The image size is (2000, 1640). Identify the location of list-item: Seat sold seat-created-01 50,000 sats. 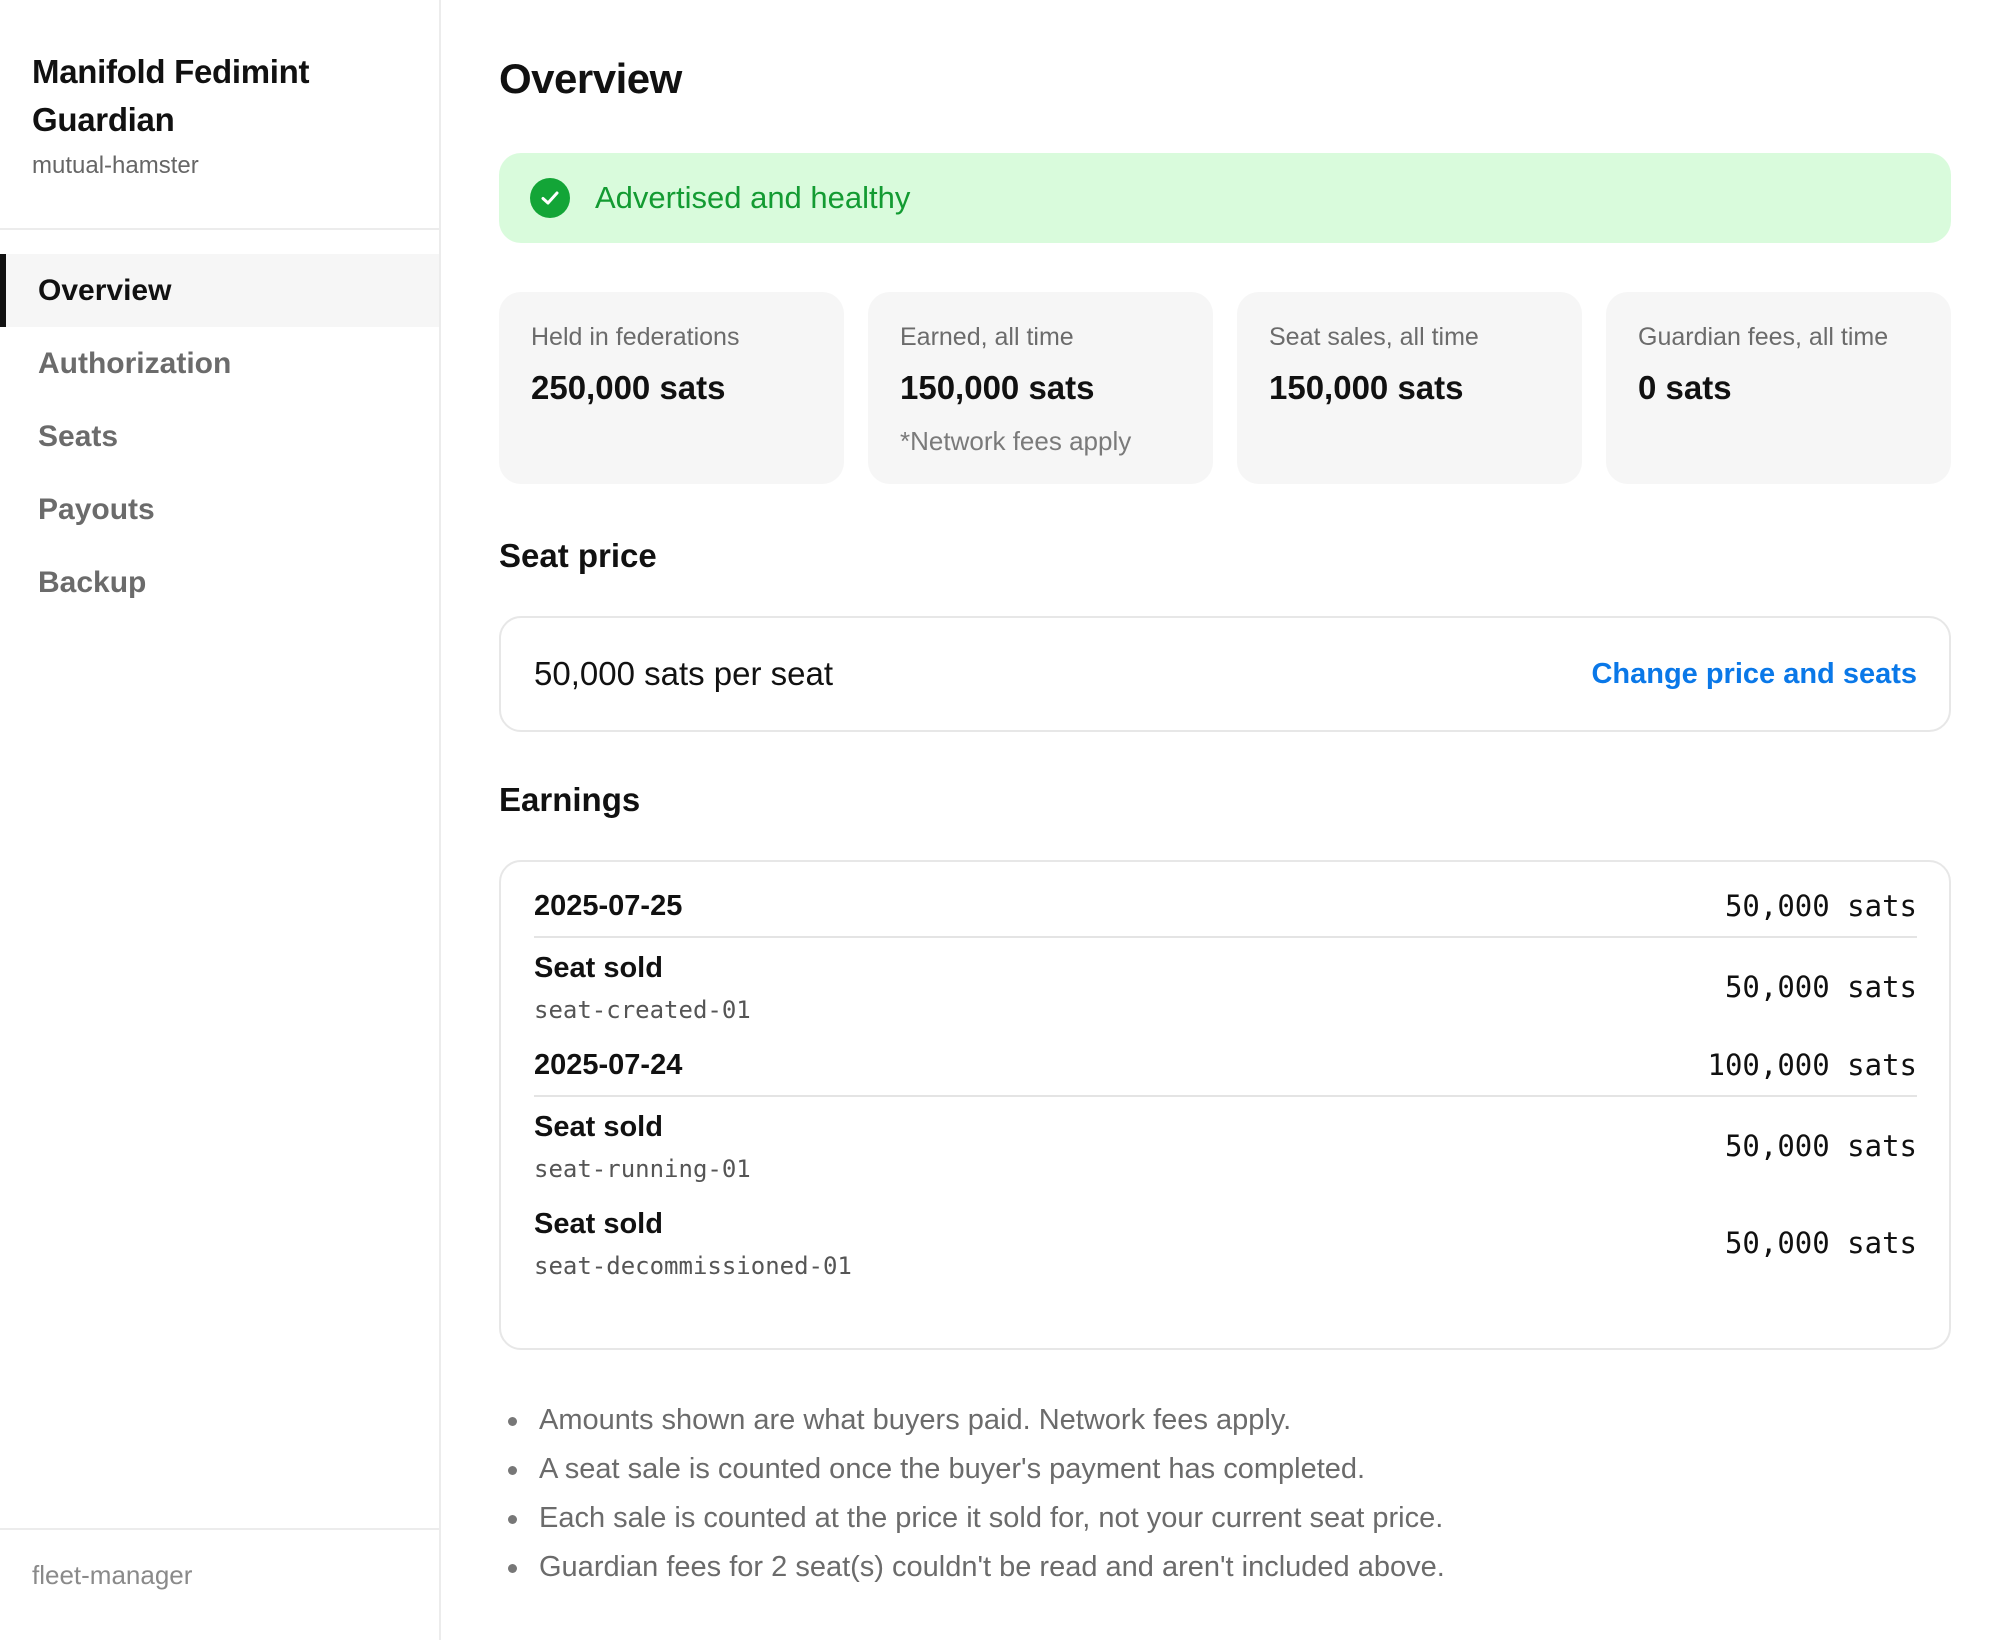
(1225, 986).